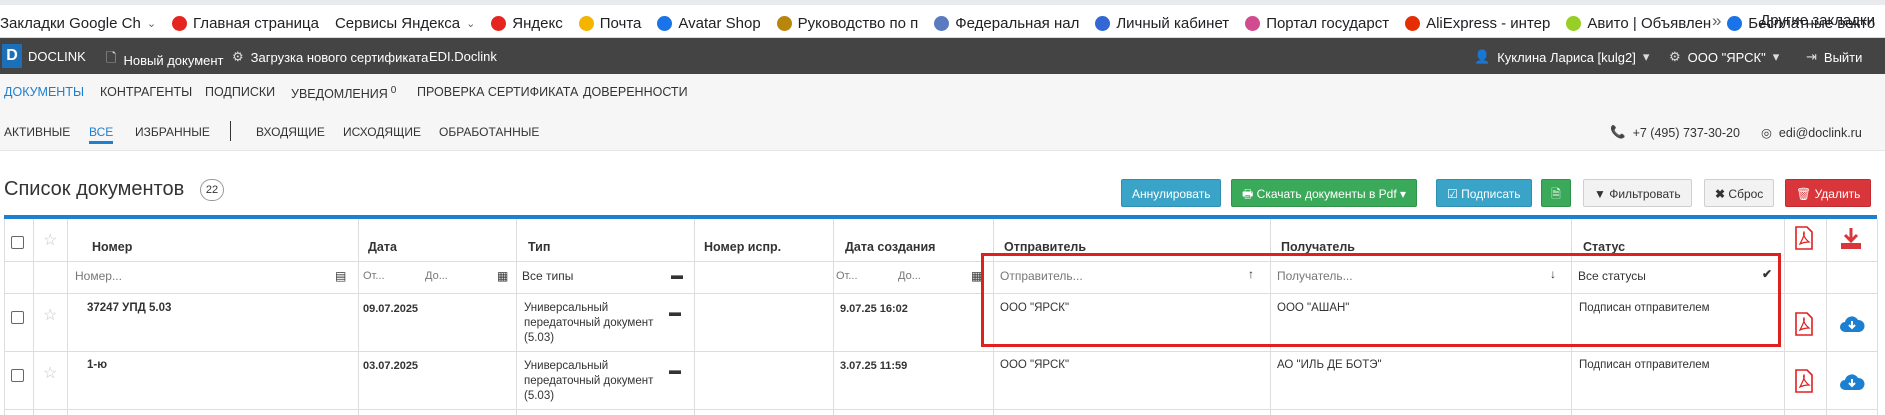  Describe the element at coordinates (1477, 23) in the screenshot. I see `bookmark-item: AliExpress - интер` at that location.